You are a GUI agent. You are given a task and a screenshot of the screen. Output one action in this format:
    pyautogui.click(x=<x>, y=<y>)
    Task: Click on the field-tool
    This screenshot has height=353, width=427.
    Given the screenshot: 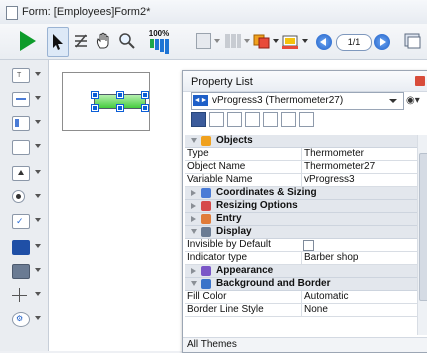 What is the action you would take?
    pyautogui.click(x=28, y=99)
    